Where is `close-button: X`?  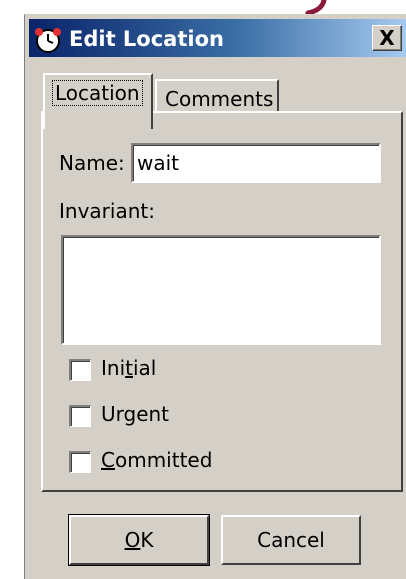
close-button: X is located at coordinates (387, 38).